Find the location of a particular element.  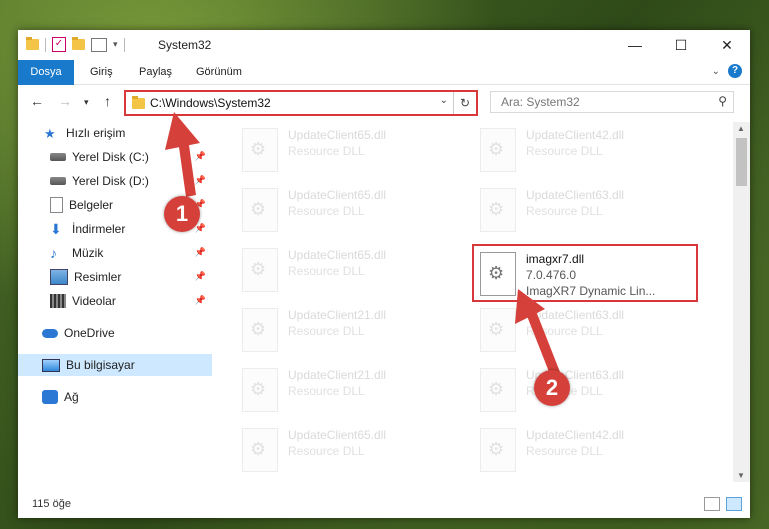

downloads-icon: ⬇ is located at coordinates (56, 229).